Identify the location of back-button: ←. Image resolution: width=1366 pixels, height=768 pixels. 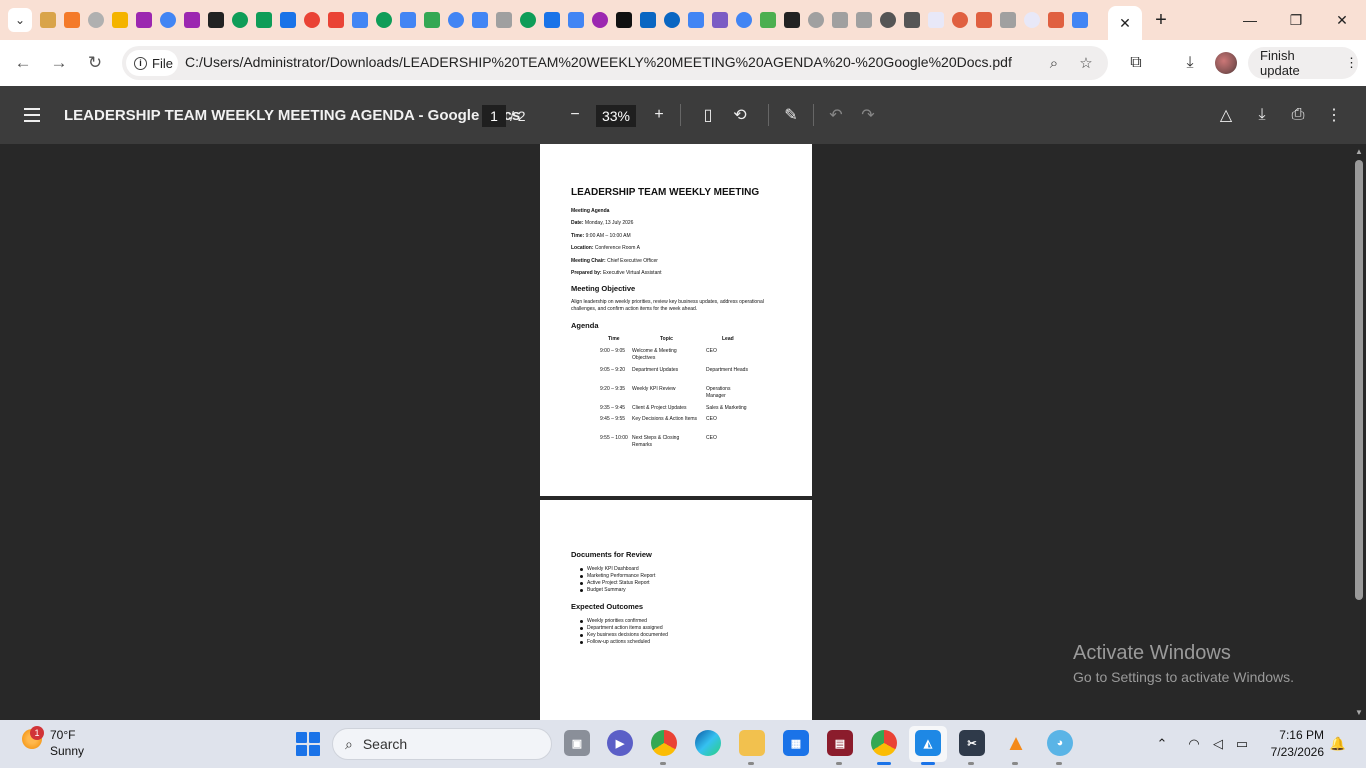
(23, 63).